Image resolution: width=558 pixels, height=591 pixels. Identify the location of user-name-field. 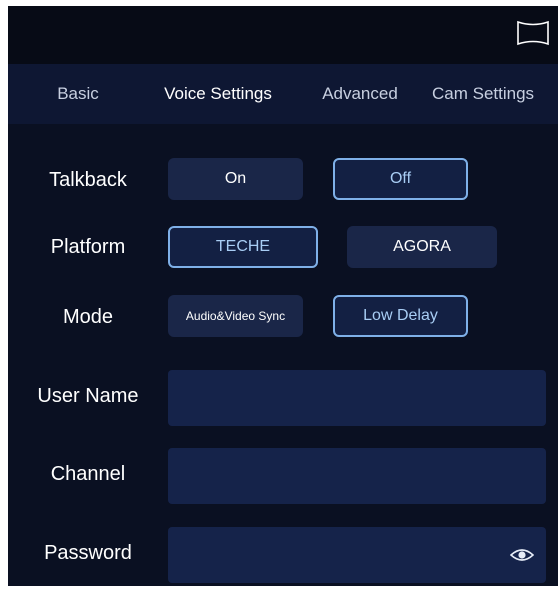
(357, 398).